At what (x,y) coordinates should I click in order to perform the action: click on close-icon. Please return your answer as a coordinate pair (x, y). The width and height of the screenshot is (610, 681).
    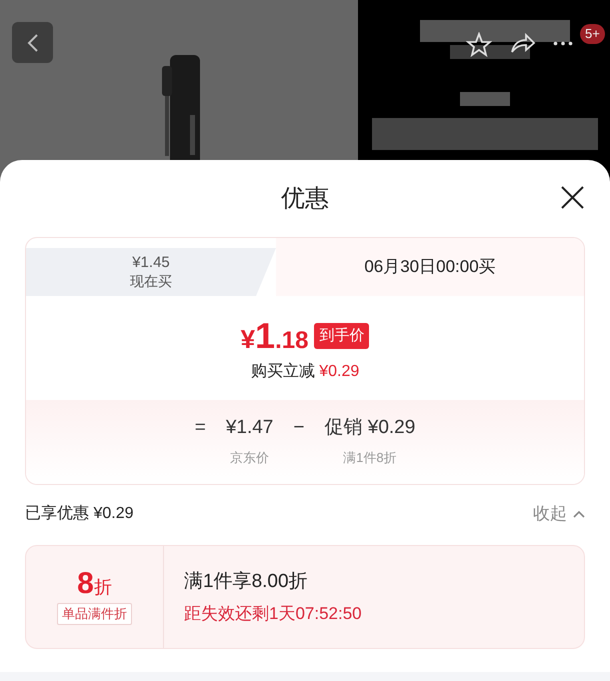
    Looking at the image, I should click on (572, 197).